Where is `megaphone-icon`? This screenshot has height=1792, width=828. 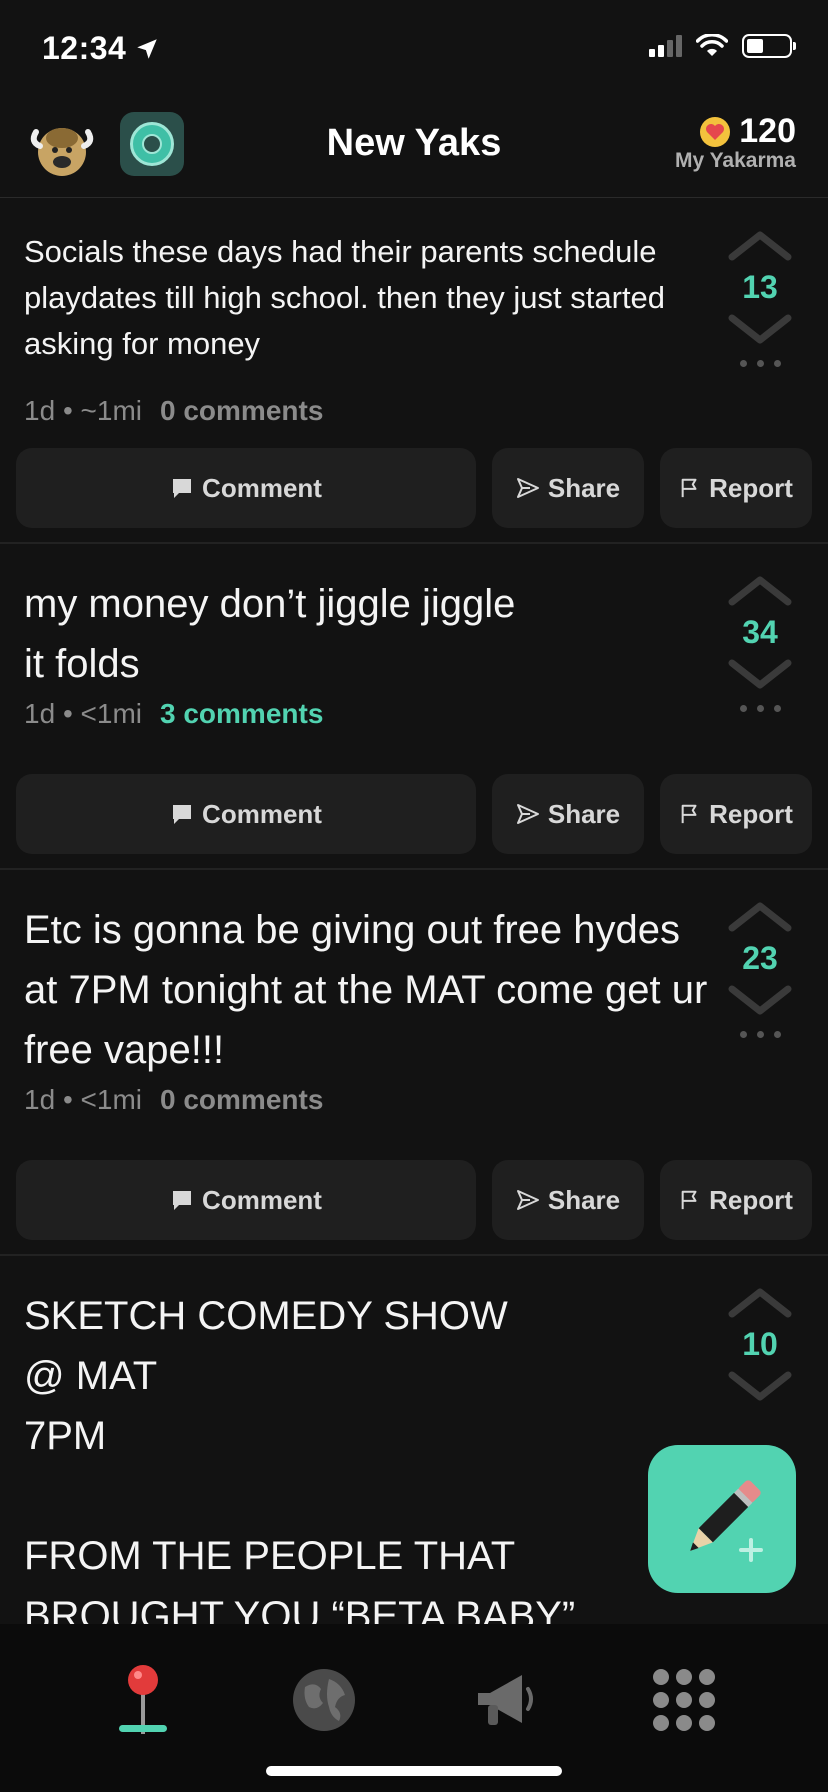 megaphone-icon is located at coordinates (505, 1700).